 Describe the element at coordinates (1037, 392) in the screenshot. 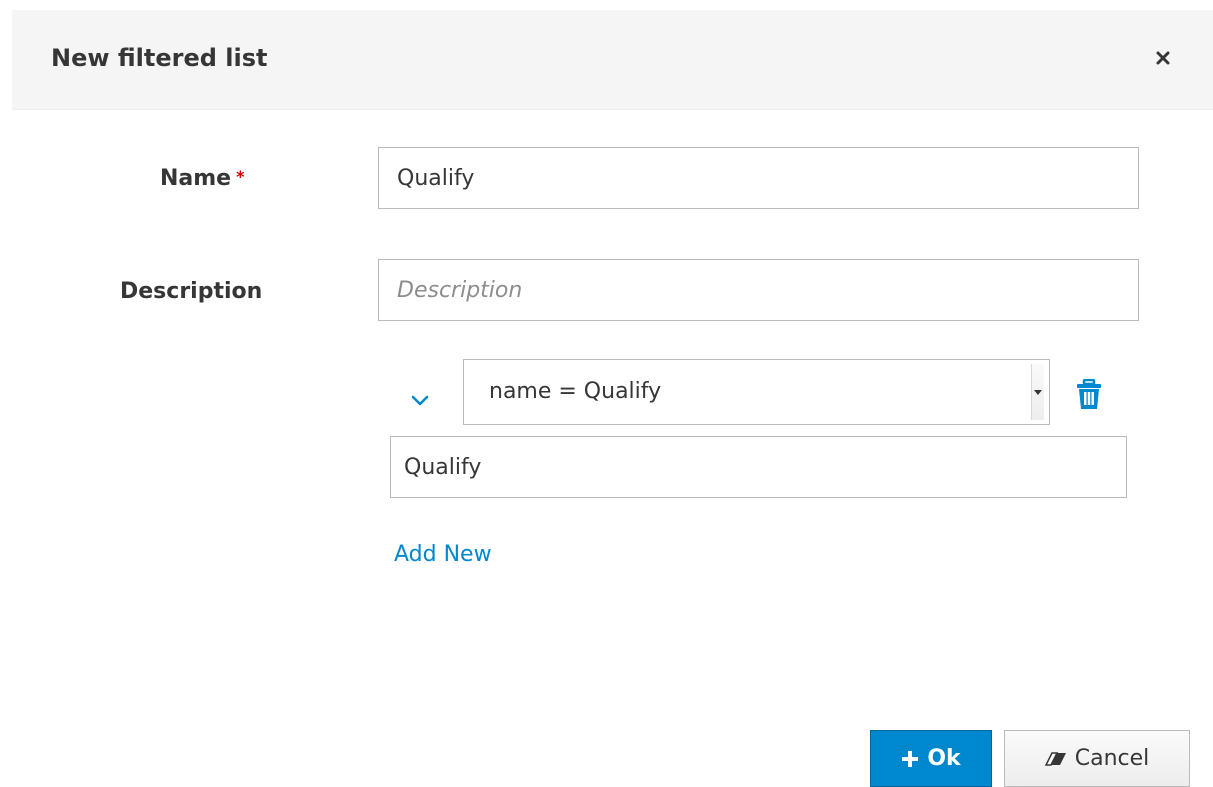

I see `select-arrow-icon` at that location.